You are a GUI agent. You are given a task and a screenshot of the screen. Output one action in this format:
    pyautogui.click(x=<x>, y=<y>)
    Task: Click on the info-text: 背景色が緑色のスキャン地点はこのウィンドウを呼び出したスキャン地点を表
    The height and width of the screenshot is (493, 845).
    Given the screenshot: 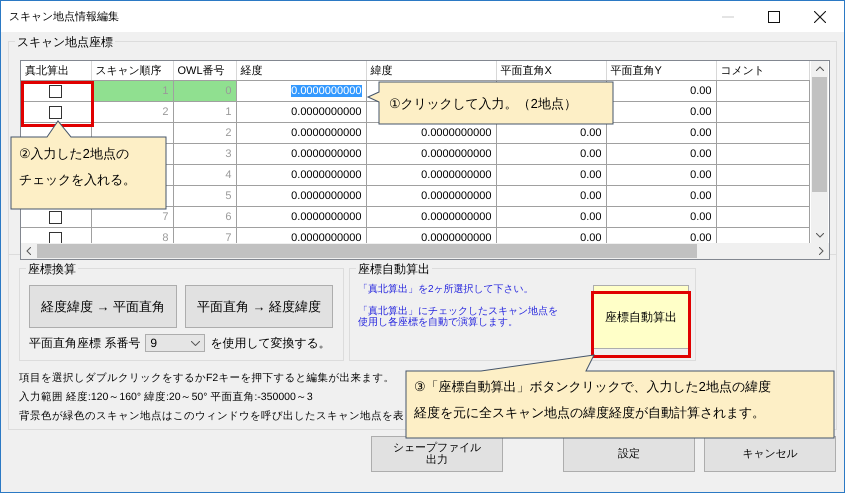 What is the action you would take?
    pyautogui.click(x=211, y=416)
    